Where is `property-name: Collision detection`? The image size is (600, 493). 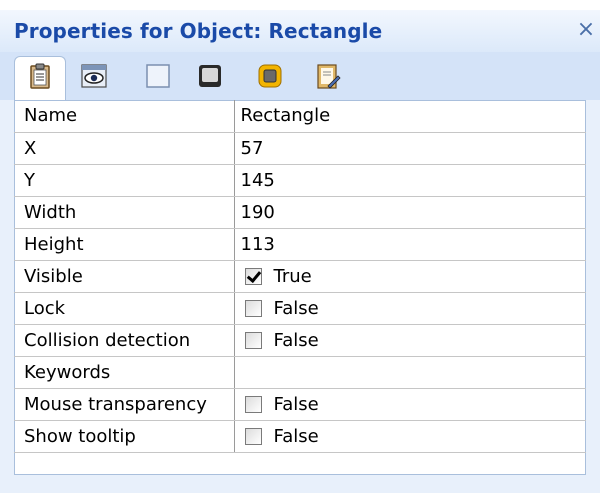
property-name: Collision detection is located at coordinates (124, 340).